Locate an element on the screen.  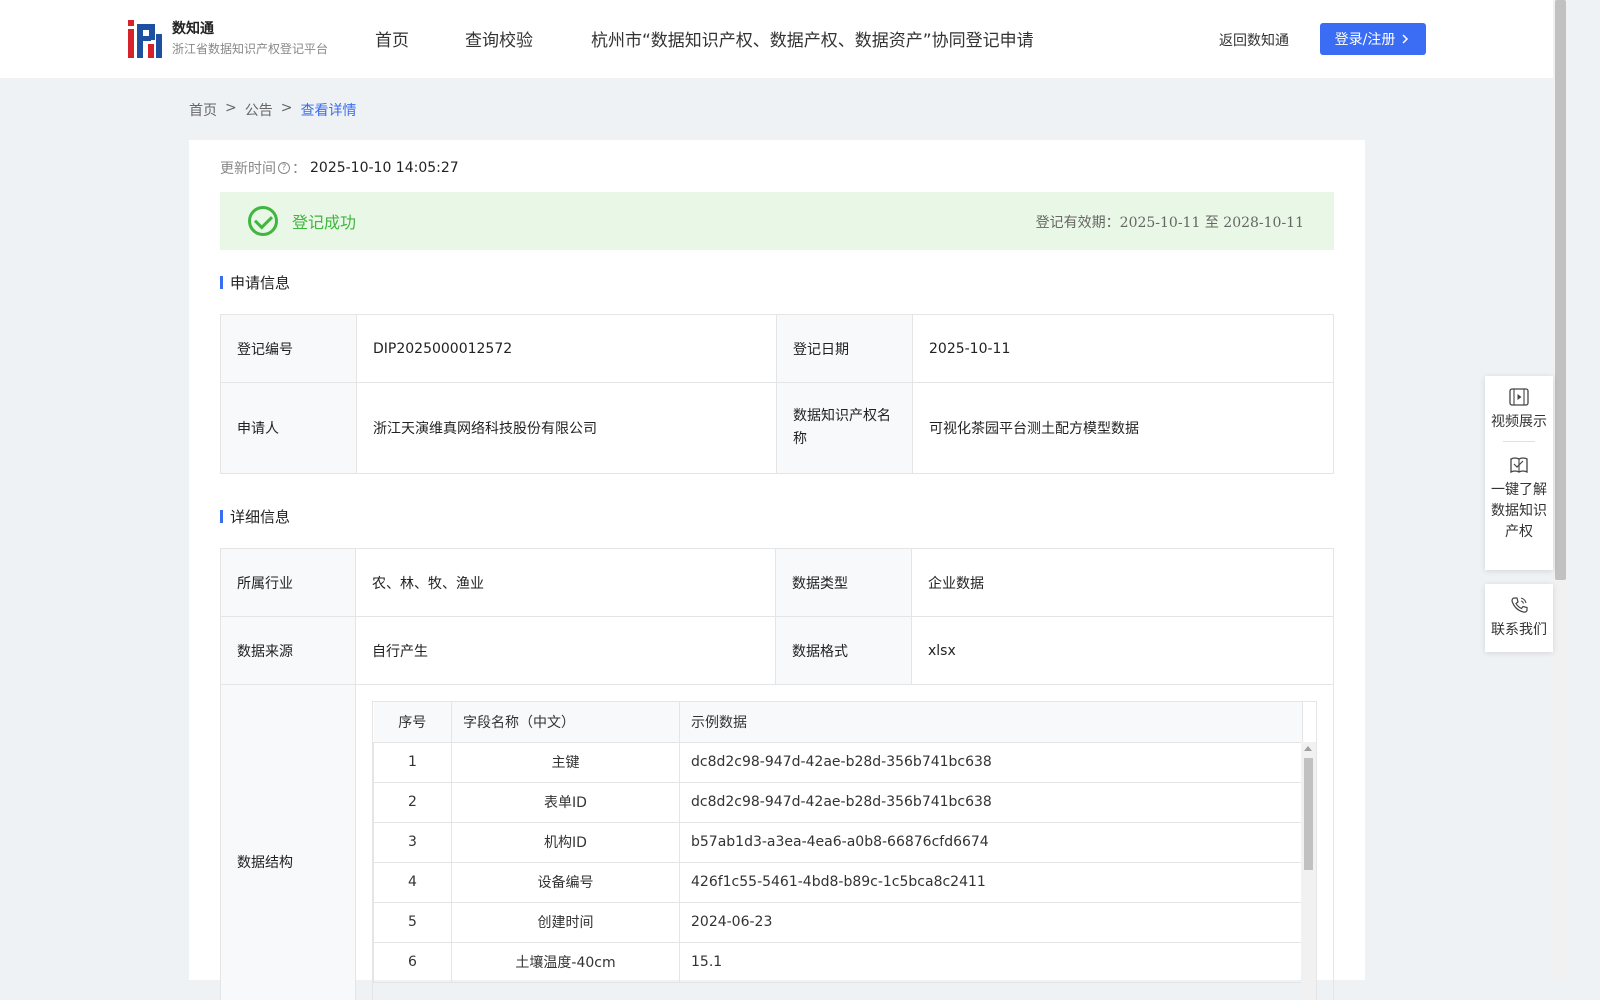
row-no: 6 is located at coordinates (412, 962).